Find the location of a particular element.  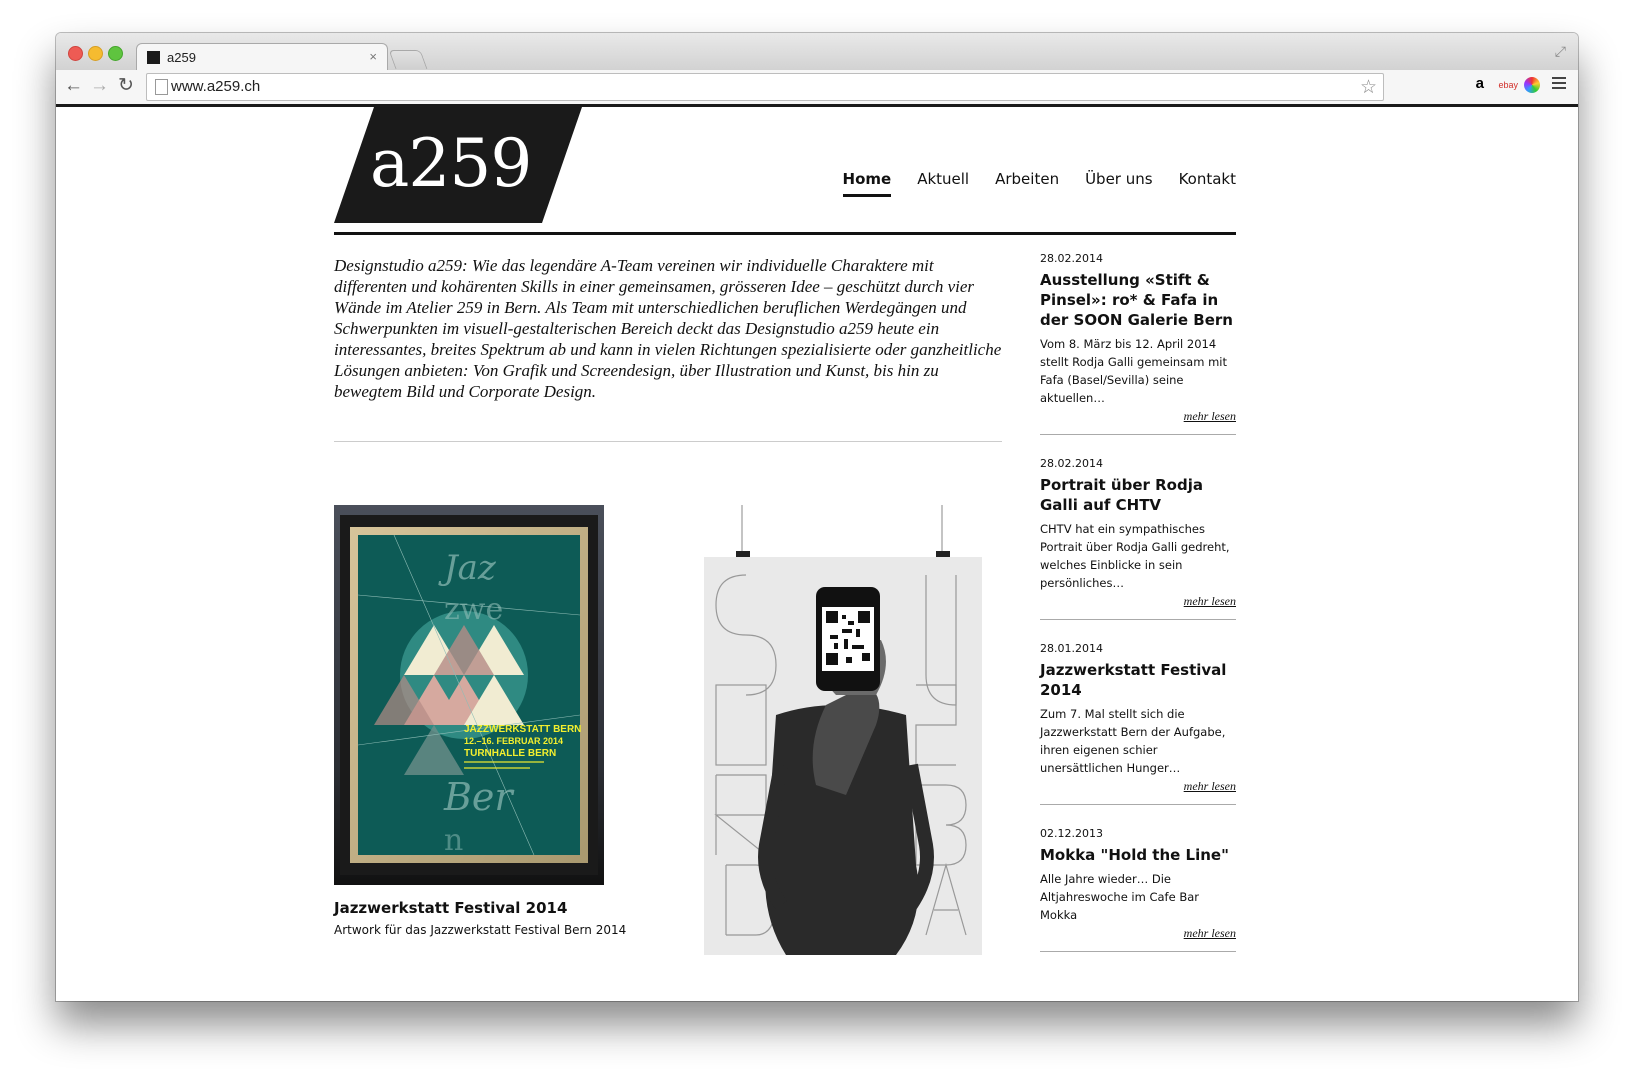

svg-text: TURNHALLE BERN is located at coordinates (510, 753).